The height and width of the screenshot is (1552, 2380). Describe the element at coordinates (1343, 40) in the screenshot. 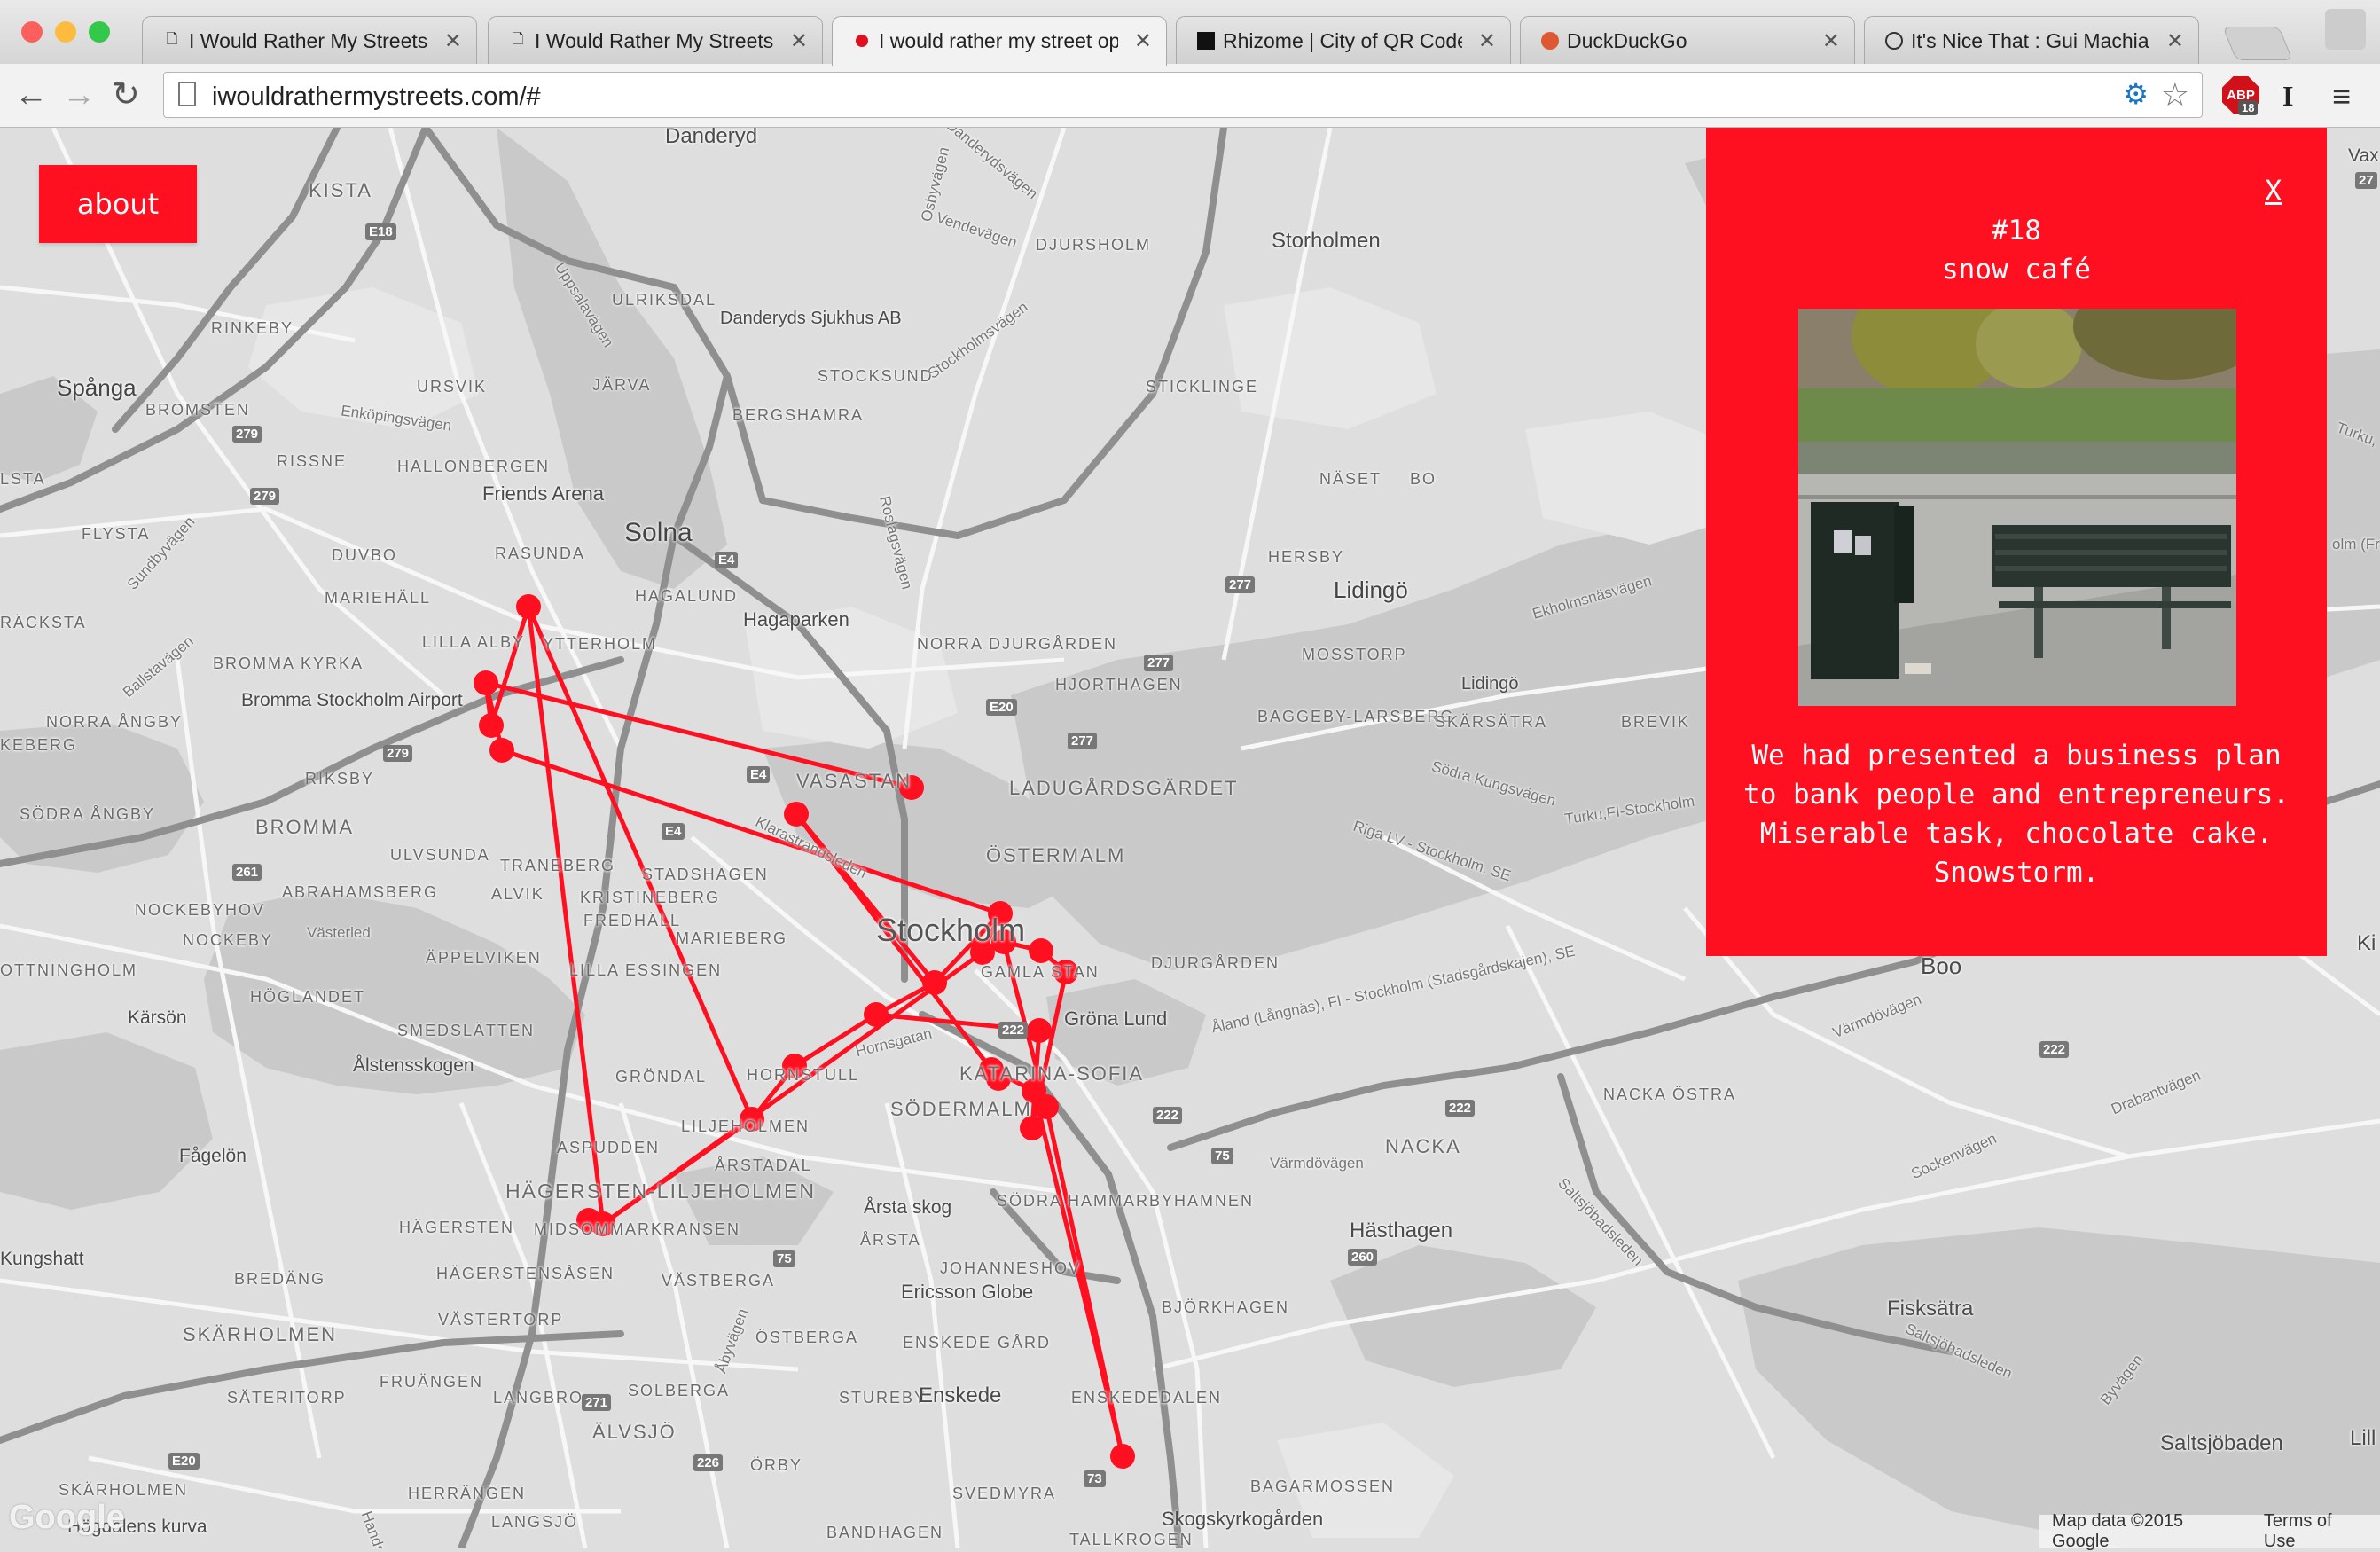

I see `browser-tab: Rhizome | City of QR Code ✕` at that location.